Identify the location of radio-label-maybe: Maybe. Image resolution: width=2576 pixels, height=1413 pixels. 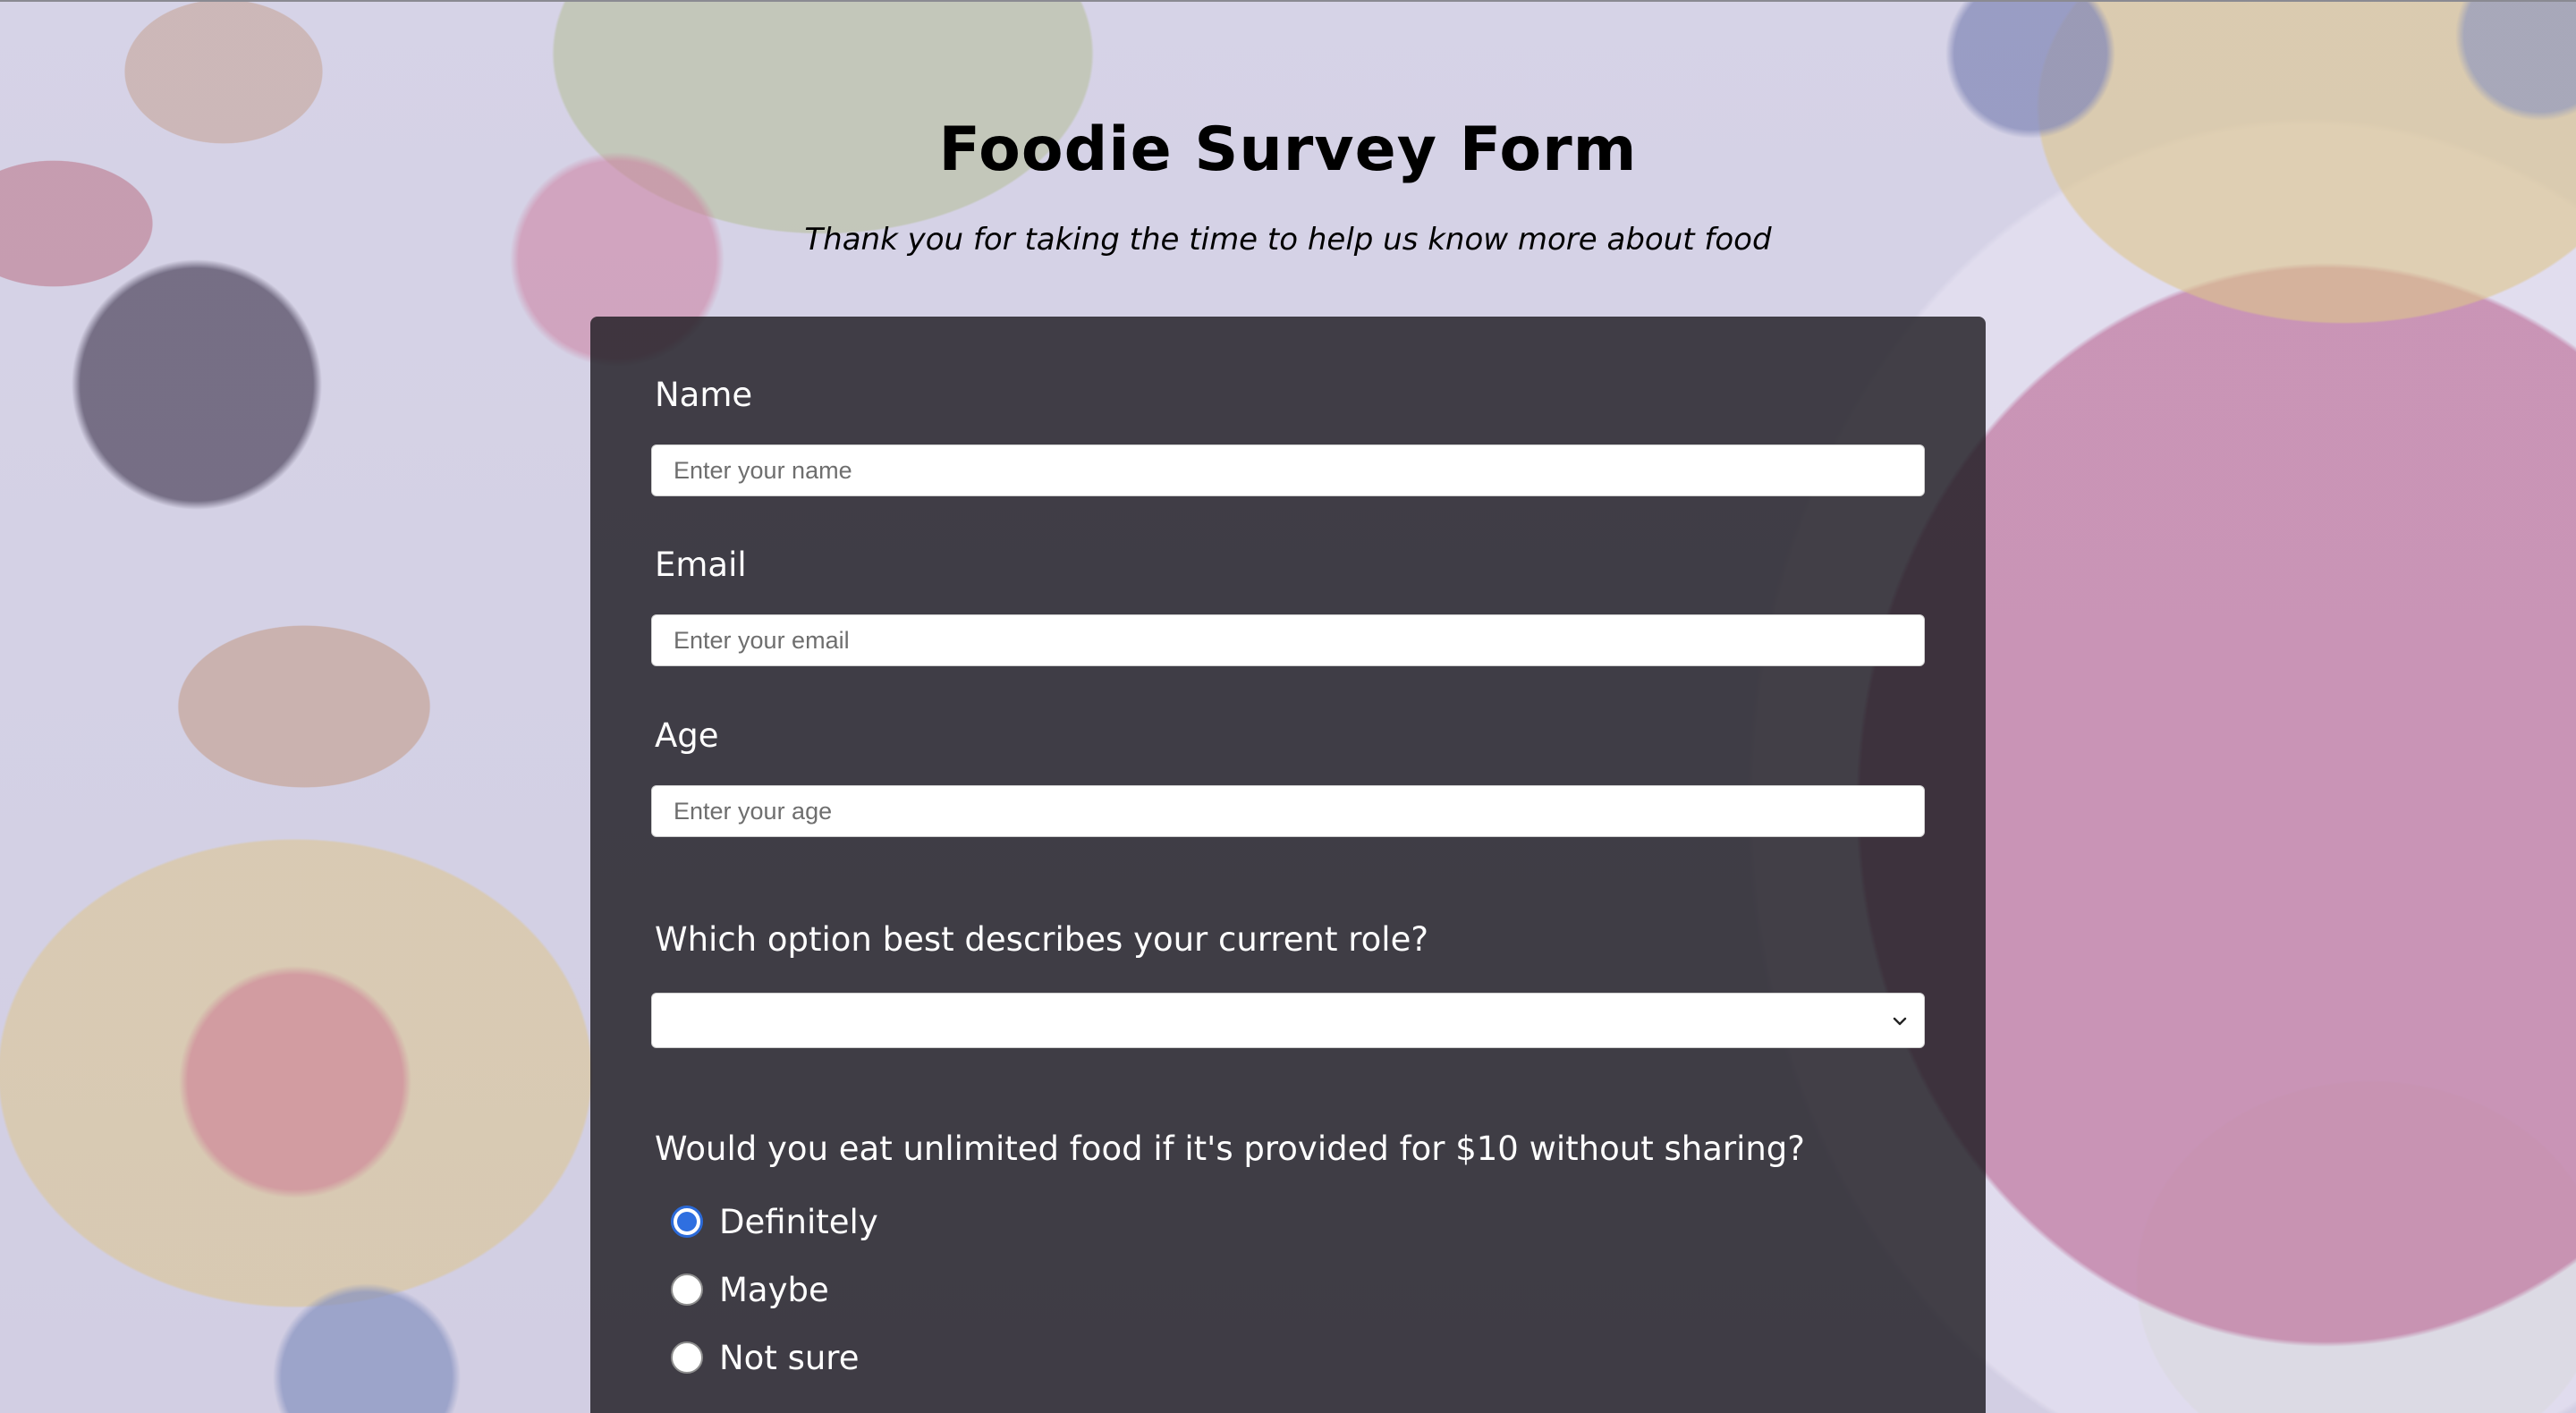
(774, 1289).